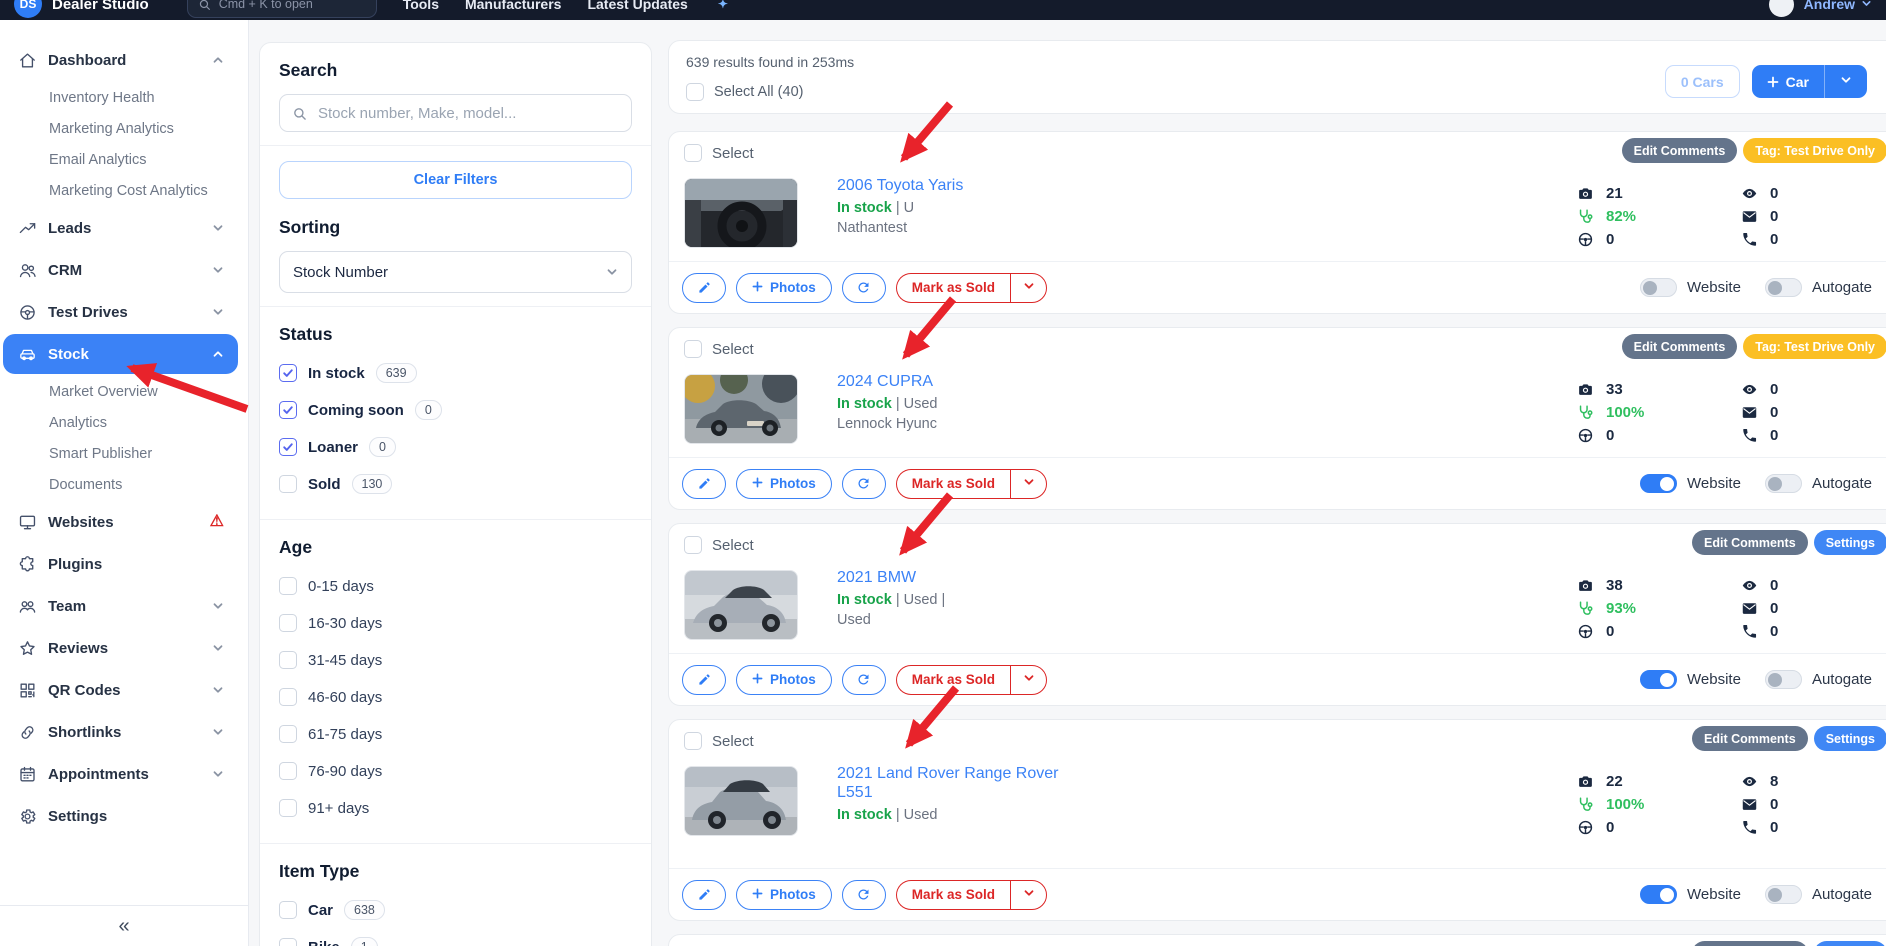  I want to click on sidebar-subitem-analytics: Analytics, so click(124, 422).